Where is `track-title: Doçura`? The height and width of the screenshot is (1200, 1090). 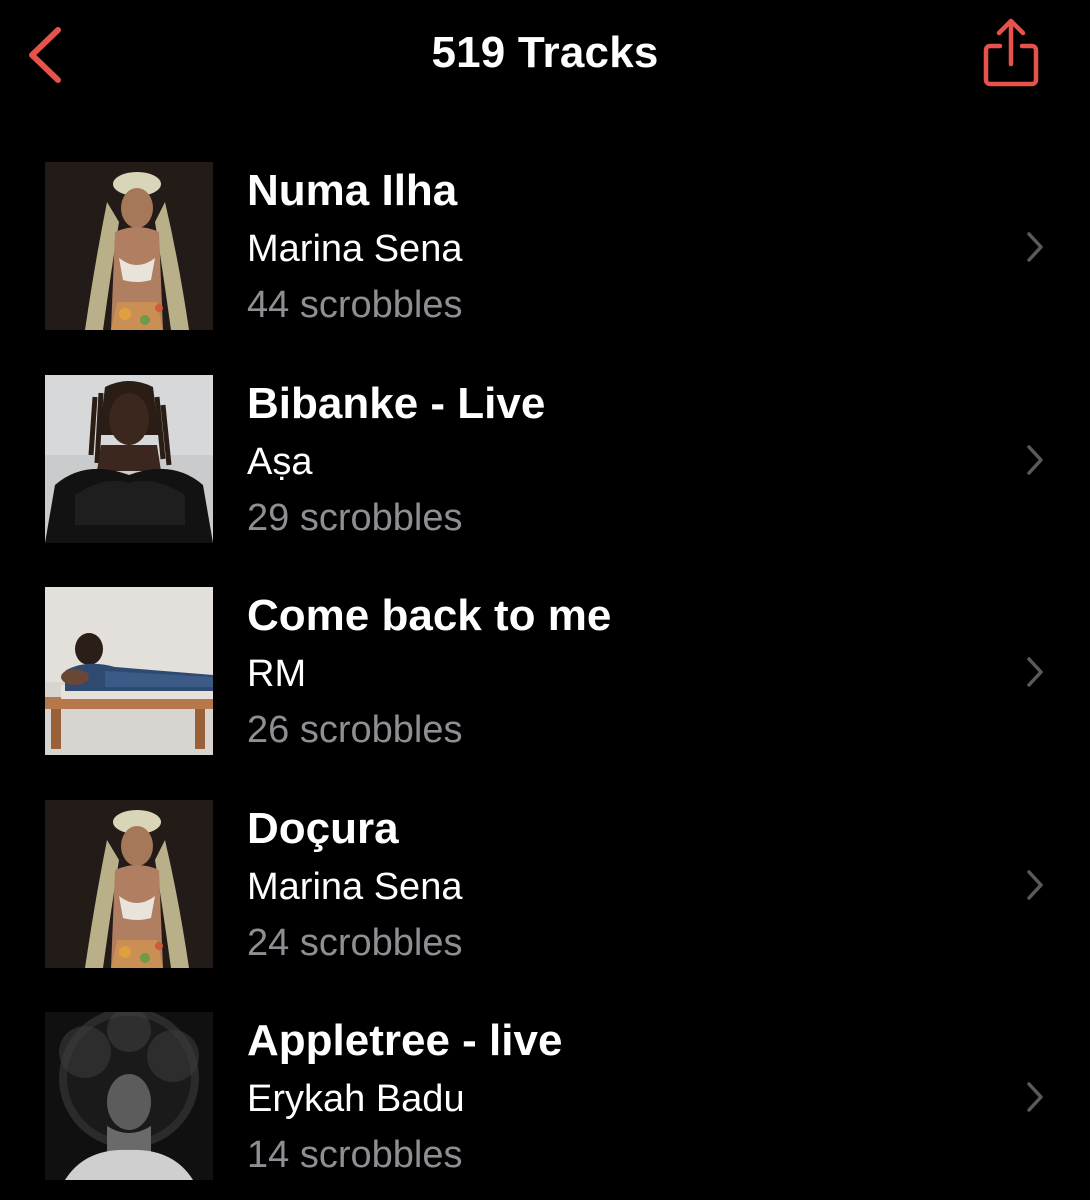
track-title: Doçura is located at coordinates (323, 828).